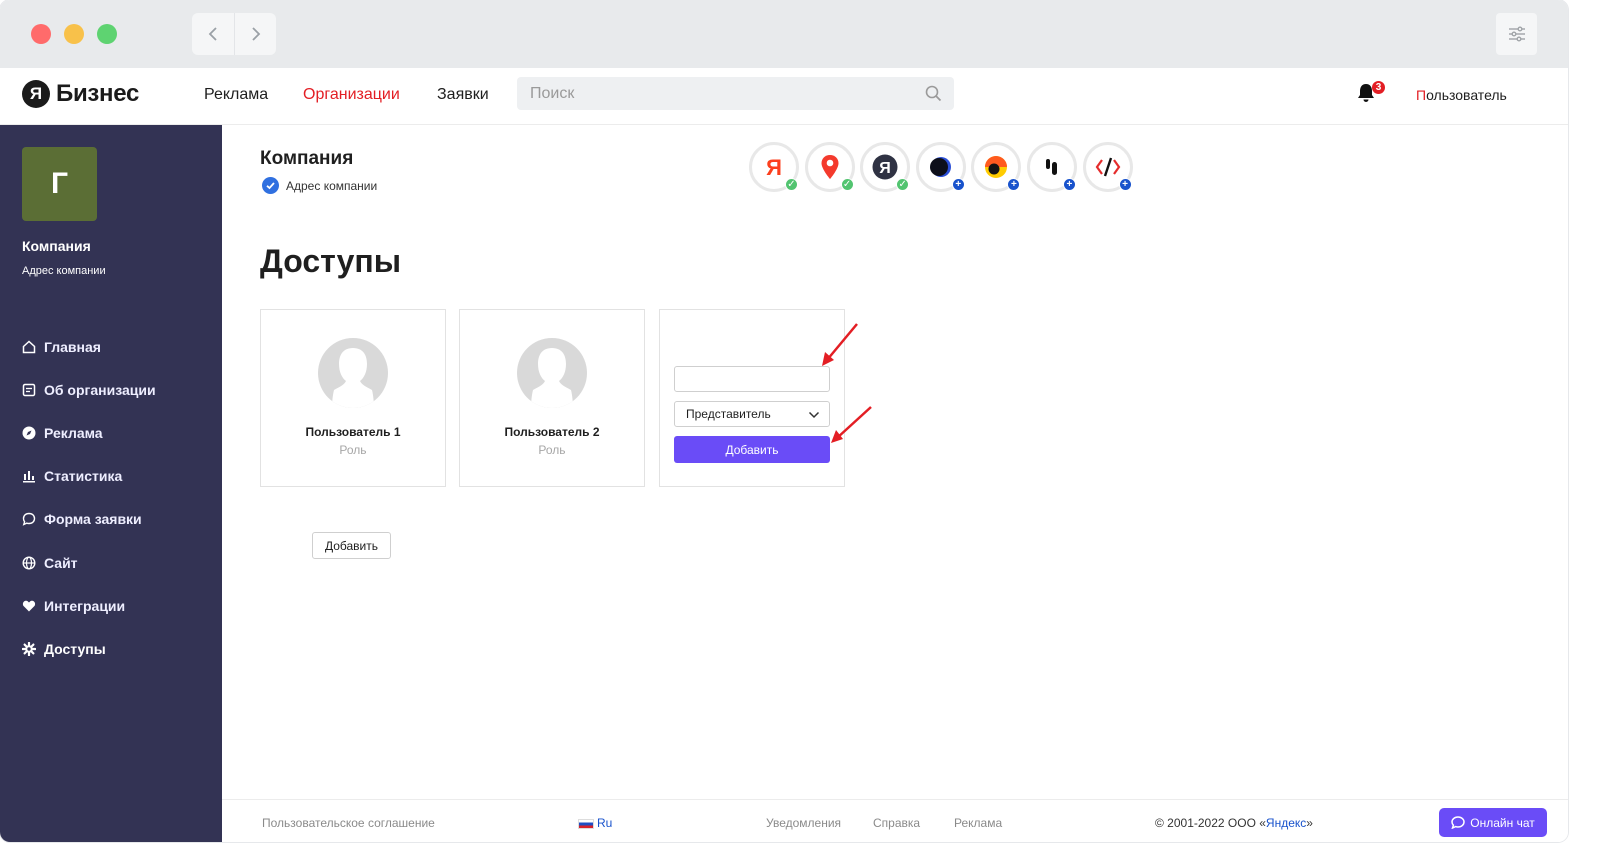  What do you see at coordinates (72, 346) in the screenshot?
I see `sidebar-item-label: Главная` at bounding box center [72, 346].